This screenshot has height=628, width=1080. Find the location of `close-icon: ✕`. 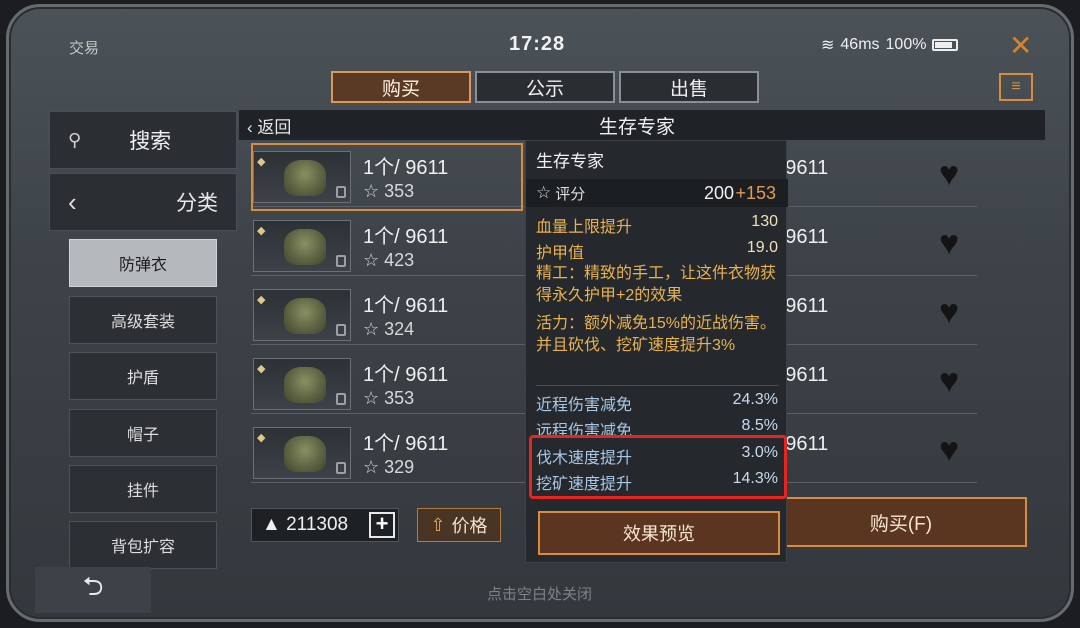

close-icon: ✕ is located at coordinates (1020, 45).